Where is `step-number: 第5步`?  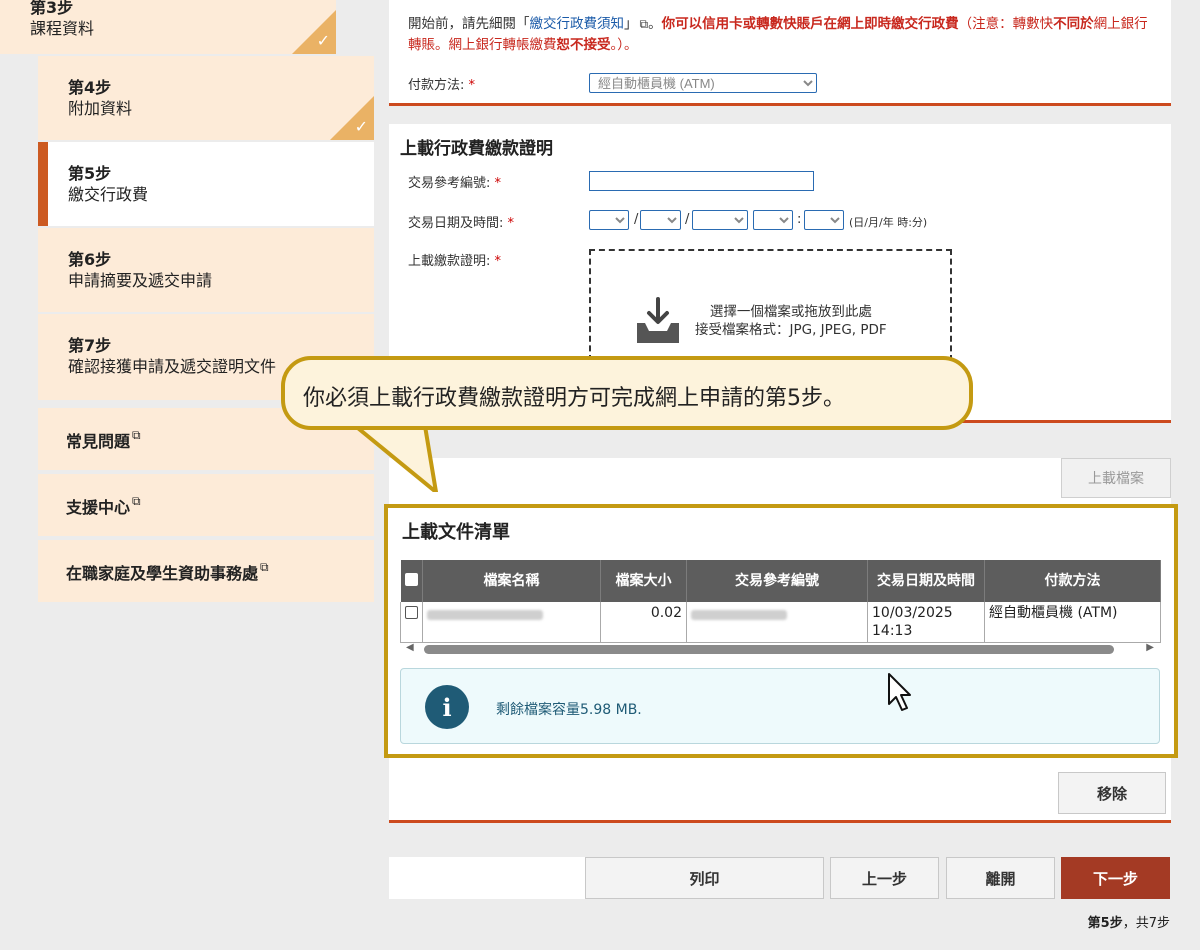 step-number: 第5步 is located at coordinates (90, 173).